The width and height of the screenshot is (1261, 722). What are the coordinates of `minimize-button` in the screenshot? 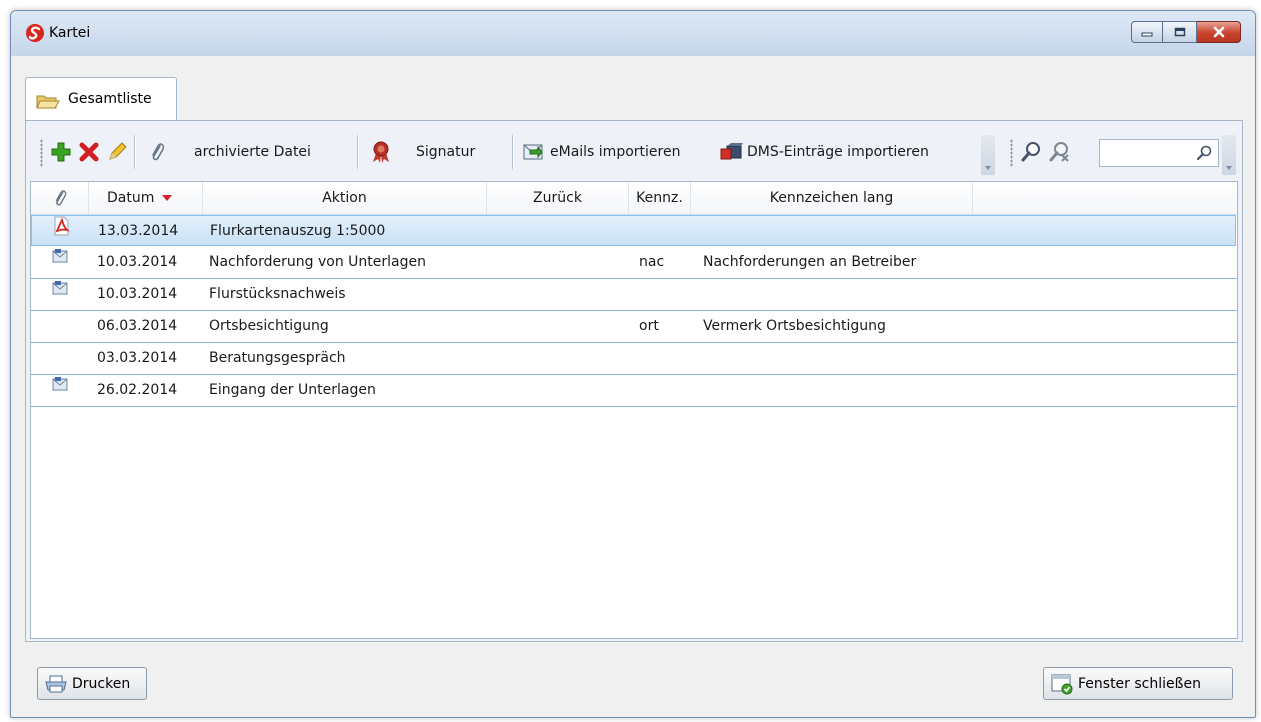 It's located at (1147, 32).